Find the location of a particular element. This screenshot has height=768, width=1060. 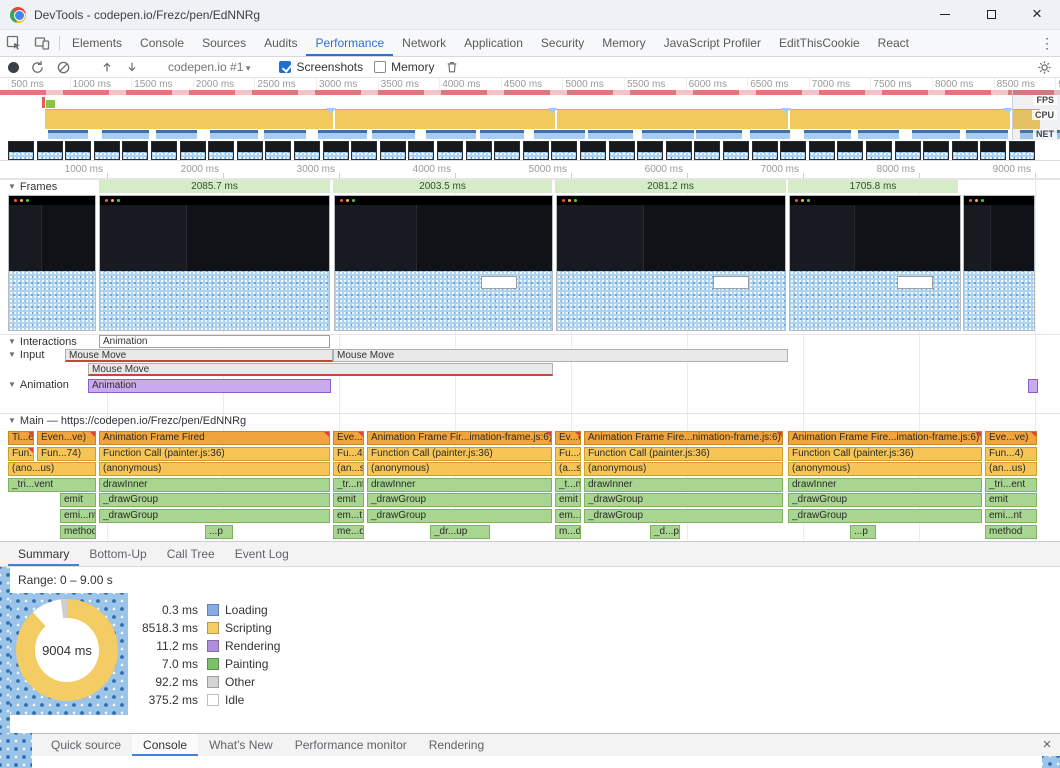

flame-bar: (an...s) is located at coordinates (348, 469).